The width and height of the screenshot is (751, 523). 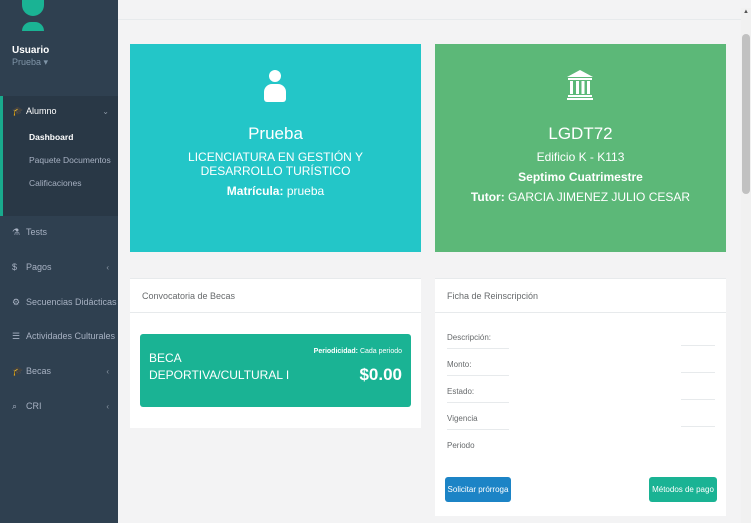 What do you see at coordinates (15, 267) in the screenshot?
I see `dollar-icon: $` at bounding box center [15, 267].